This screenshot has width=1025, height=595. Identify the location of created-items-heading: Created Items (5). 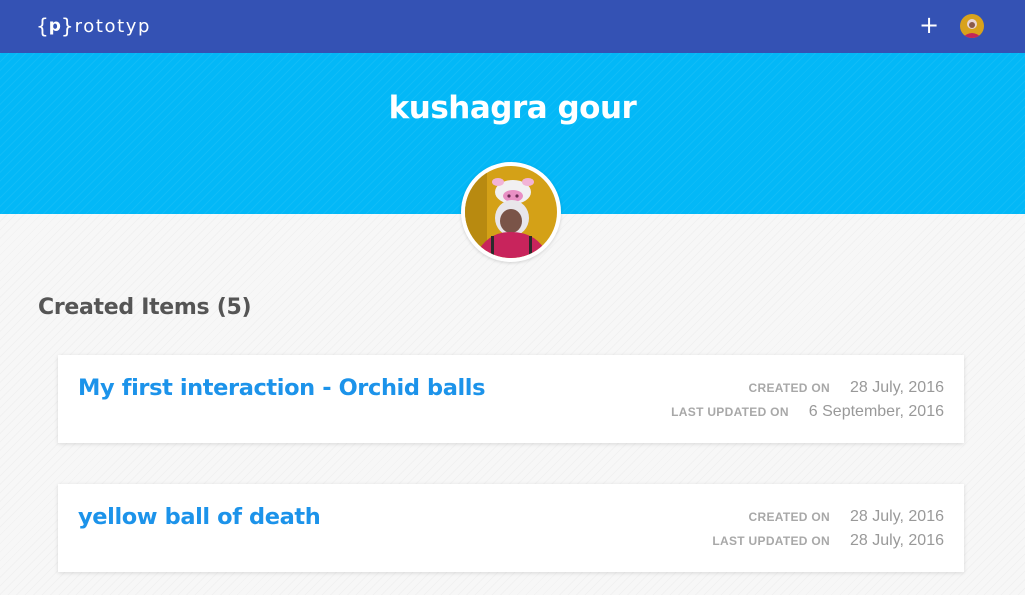
(145, 307).